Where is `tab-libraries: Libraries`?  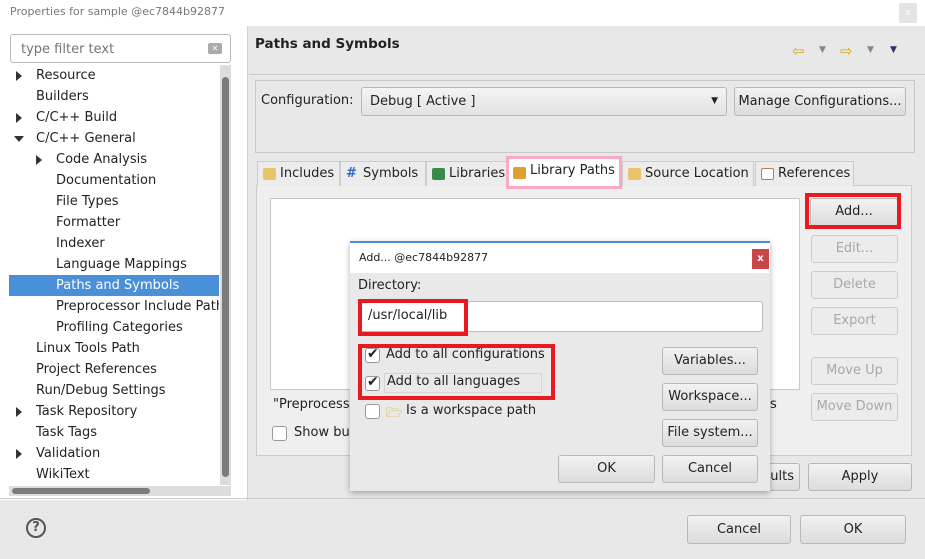
tab-libraries: Libraries is located at coordinates (466, 173).